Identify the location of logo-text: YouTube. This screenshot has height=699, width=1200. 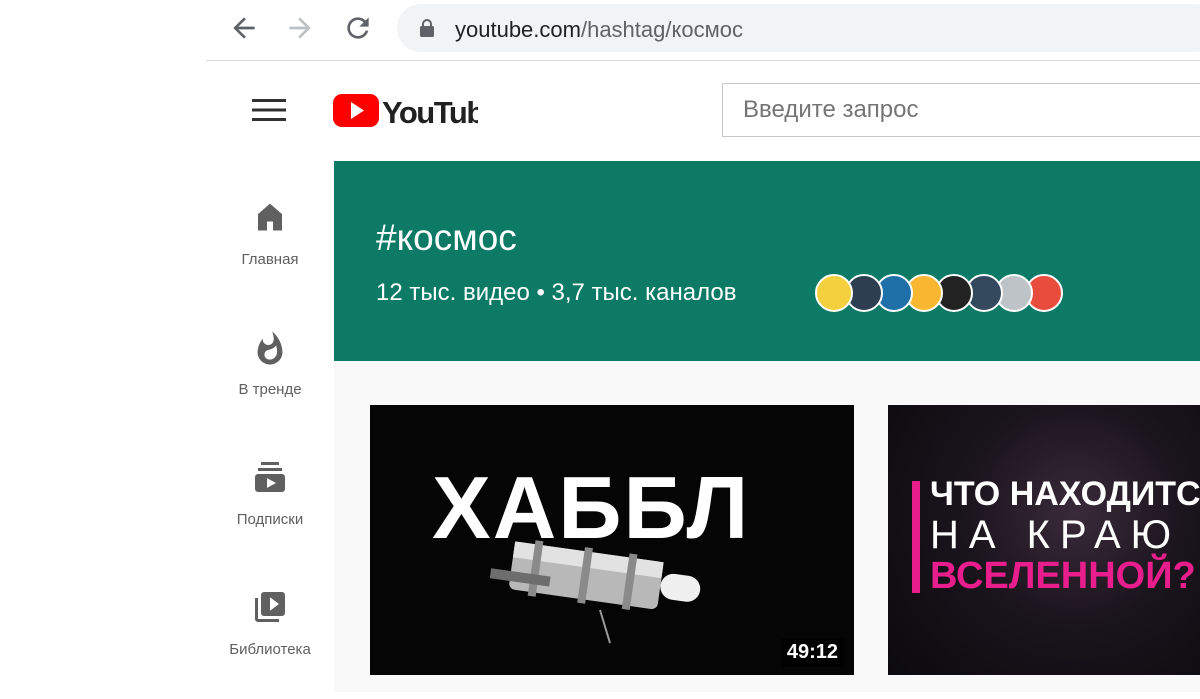
(430, 112).